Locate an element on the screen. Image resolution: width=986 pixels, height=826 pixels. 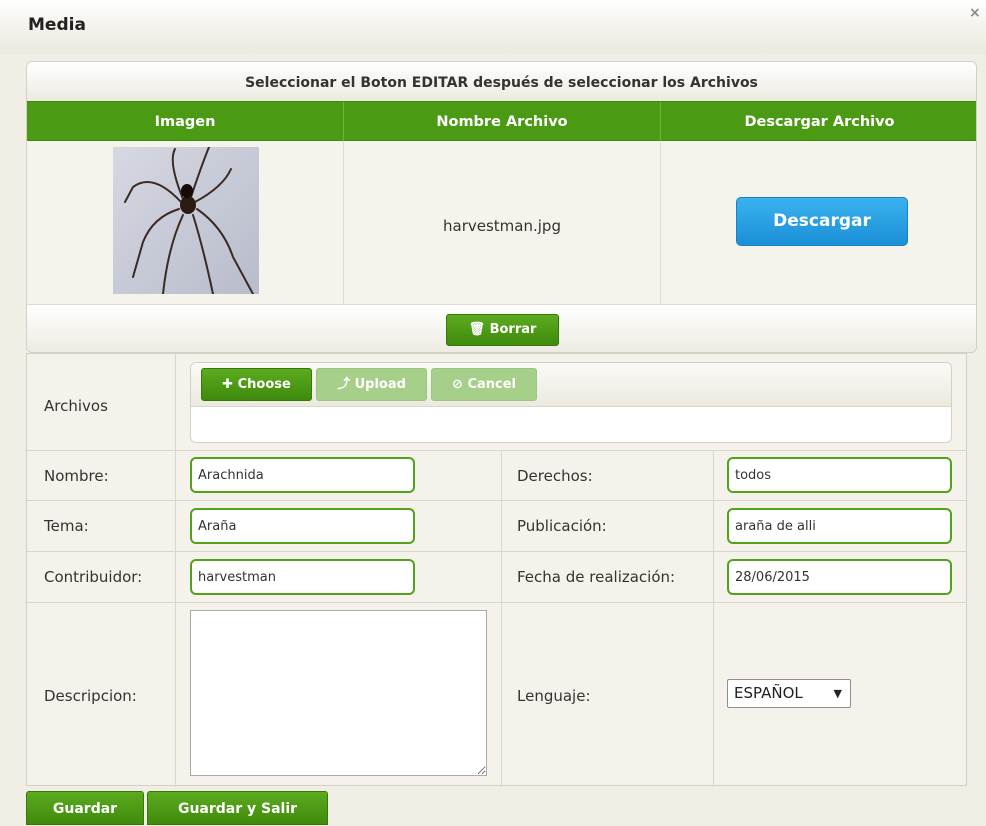
spider-thumbnail is located at coordinates (186, 220).